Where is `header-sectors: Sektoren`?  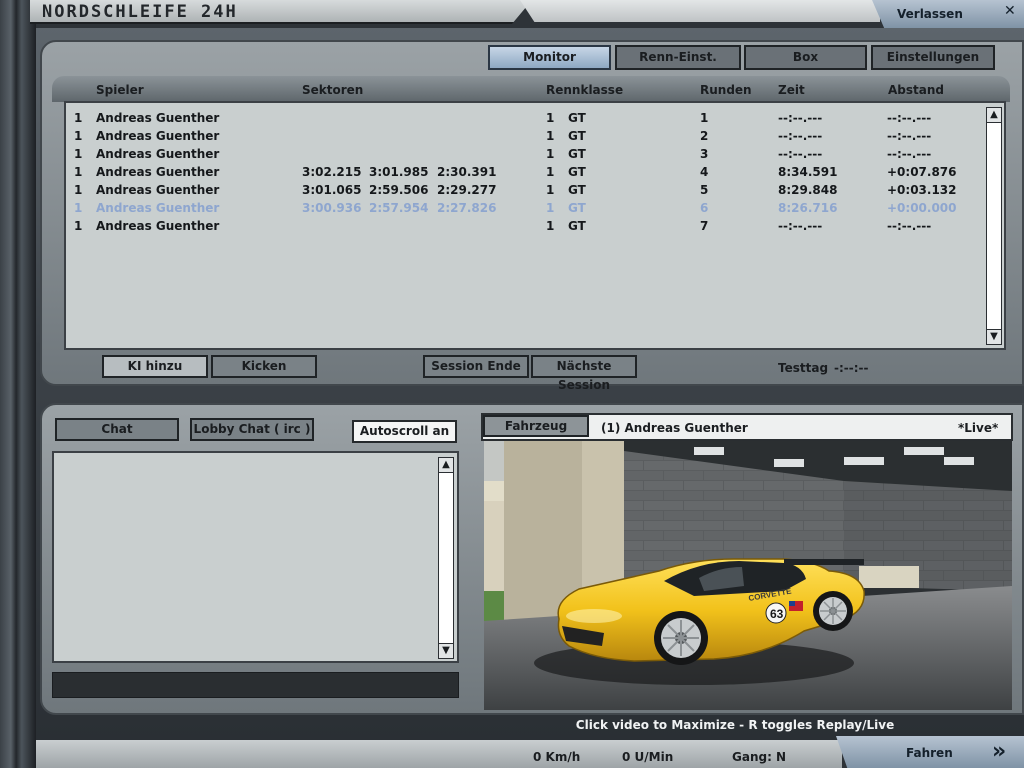
header-sectors: Sektoren is located at coordinates (333, 90).